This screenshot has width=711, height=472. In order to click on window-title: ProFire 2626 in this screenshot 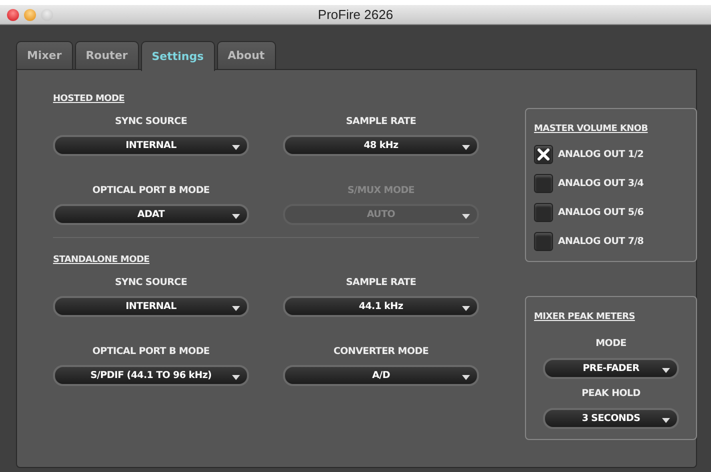, I will do `click(356, 14)`.